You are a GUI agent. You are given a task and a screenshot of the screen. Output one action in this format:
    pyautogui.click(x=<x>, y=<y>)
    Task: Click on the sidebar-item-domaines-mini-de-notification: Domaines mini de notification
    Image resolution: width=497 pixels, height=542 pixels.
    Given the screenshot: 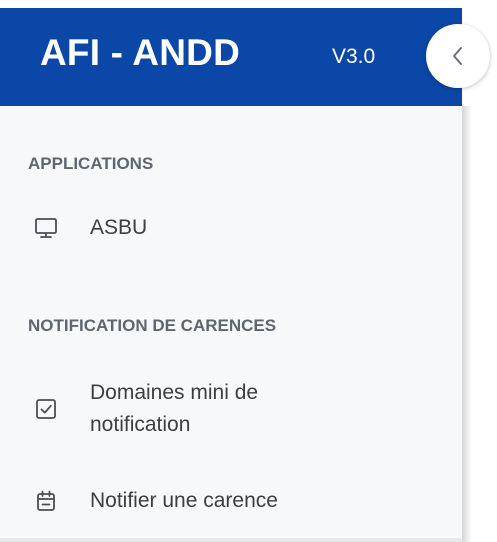 What is the action you would take?
    pyautogui.click(x=231, y=409)
    